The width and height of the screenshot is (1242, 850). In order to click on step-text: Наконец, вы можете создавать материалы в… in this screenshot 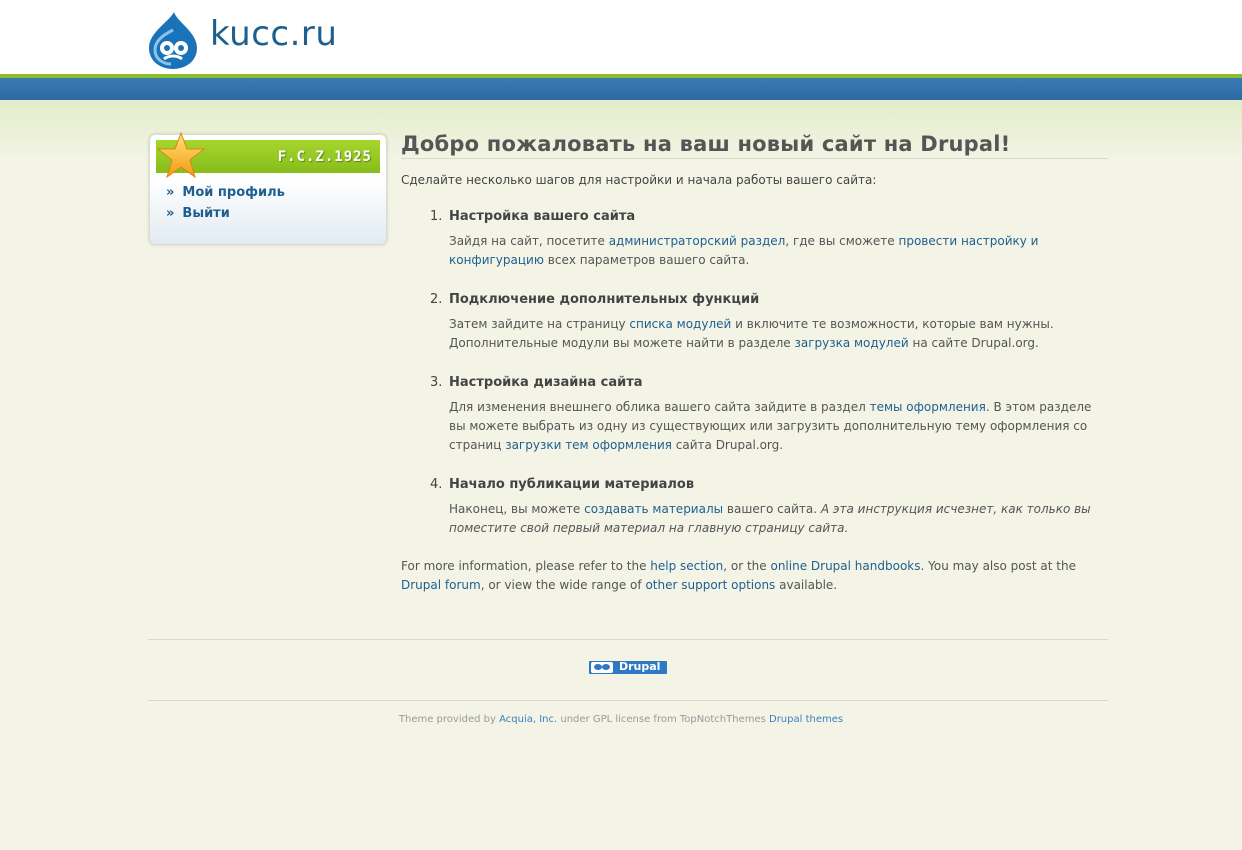, I will do `click(778, 519)`.